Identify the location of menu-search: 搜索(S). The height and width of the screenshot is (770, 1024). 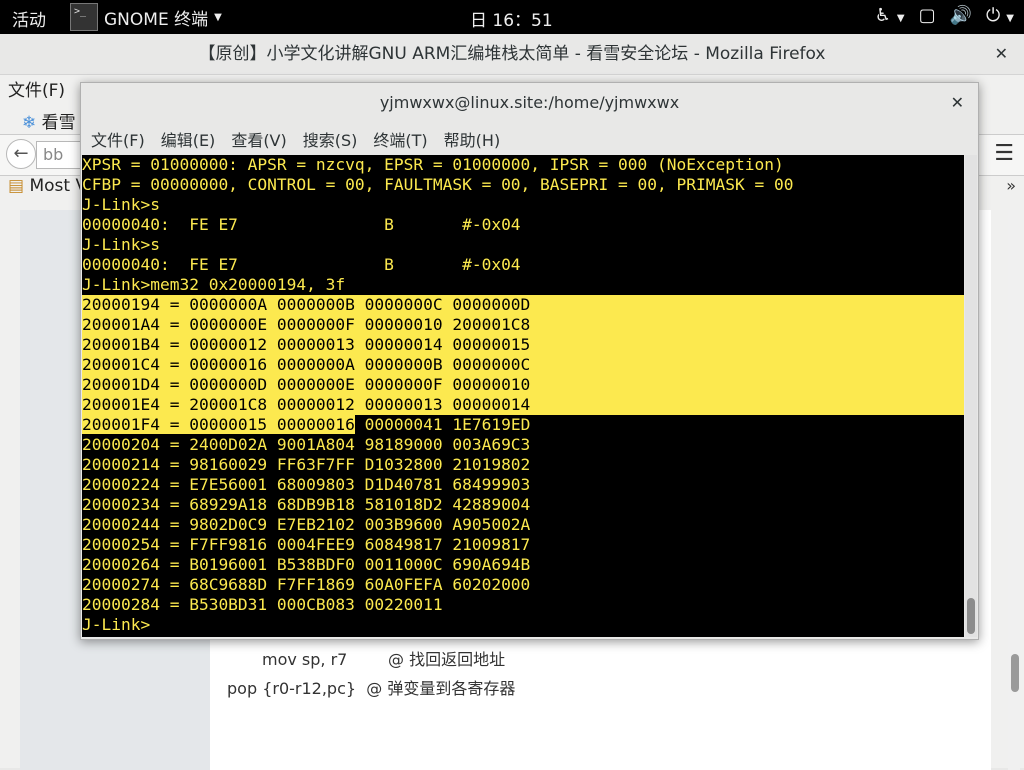
(330, 139).